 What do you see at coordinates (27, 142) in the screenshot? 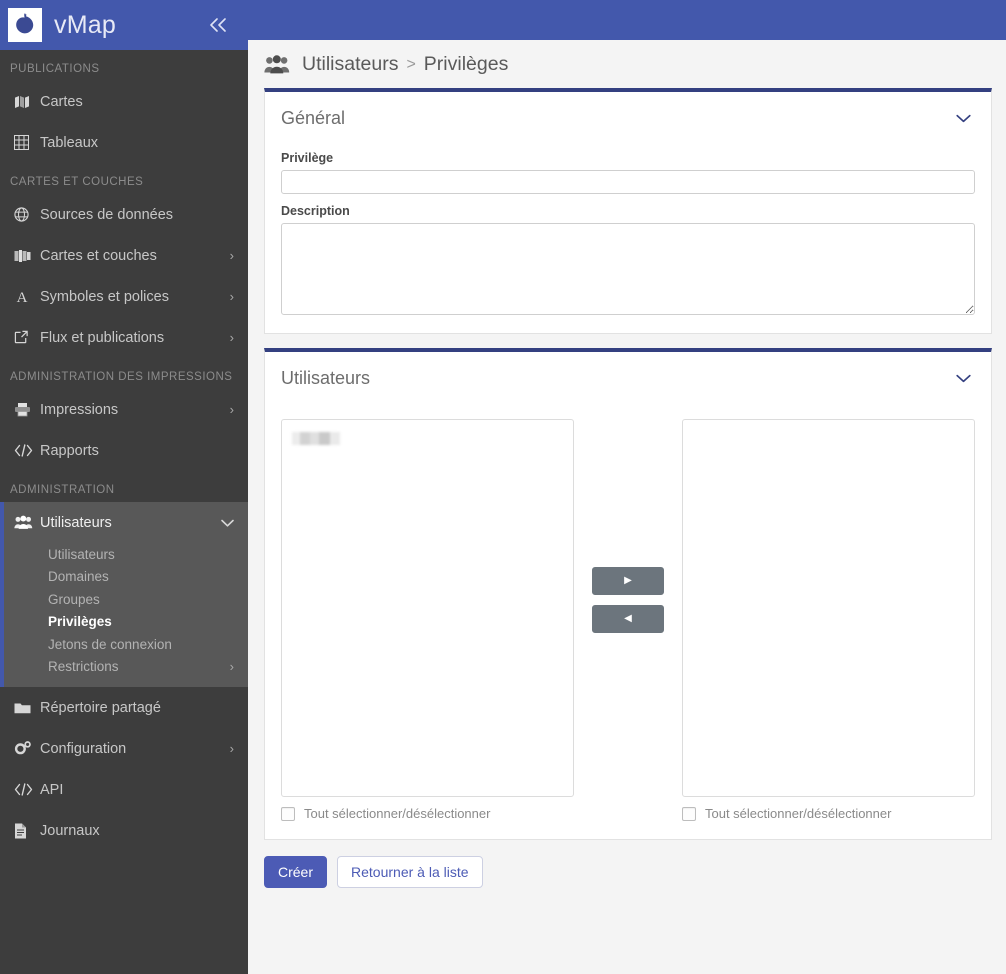
I see `table-icon` at bounding box center [27, 142].